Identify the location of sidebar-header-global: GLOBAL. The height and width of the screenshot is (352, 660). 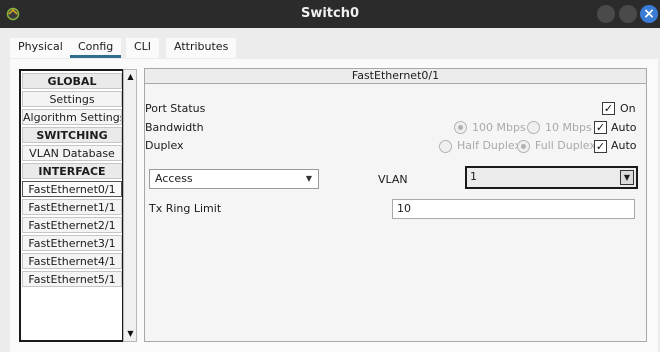
(72, 81).